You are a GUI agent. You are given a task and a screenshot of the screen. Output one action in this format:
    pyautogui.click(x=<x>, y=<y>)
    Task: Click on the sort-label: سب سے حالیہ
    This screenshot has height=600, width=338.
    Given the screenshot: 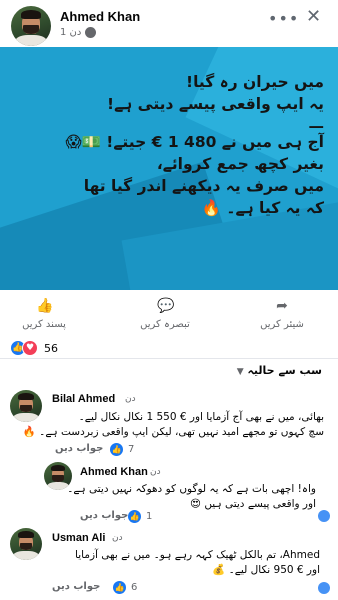 What is the action you would take?
    pyautogui.click(x=284, y=370)
    